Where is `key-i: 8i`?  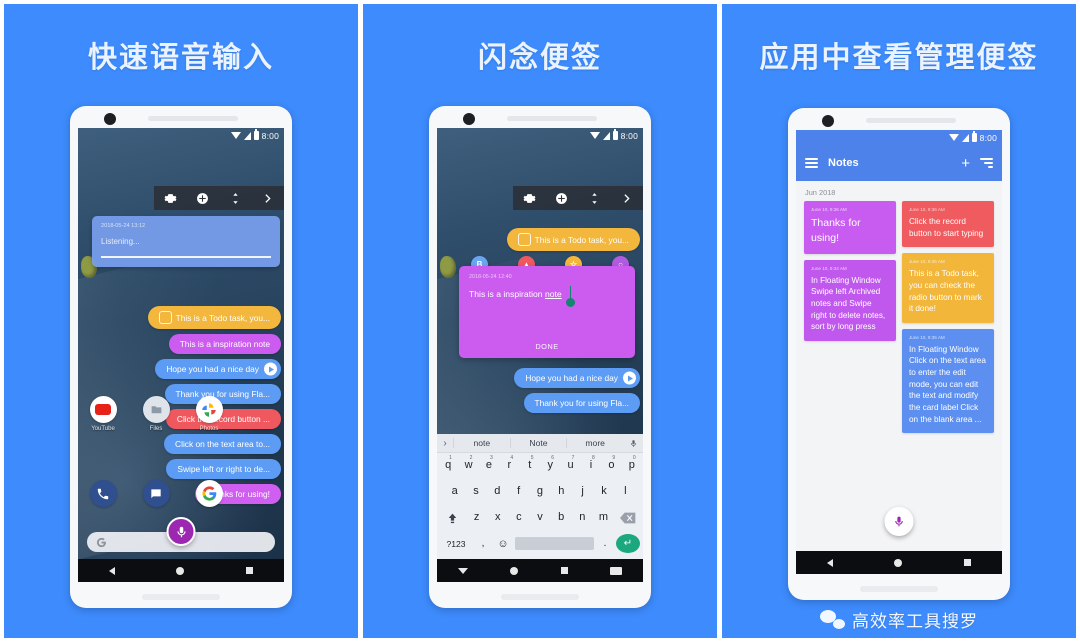 key-i: 8i is located at coordinates (591, 465).